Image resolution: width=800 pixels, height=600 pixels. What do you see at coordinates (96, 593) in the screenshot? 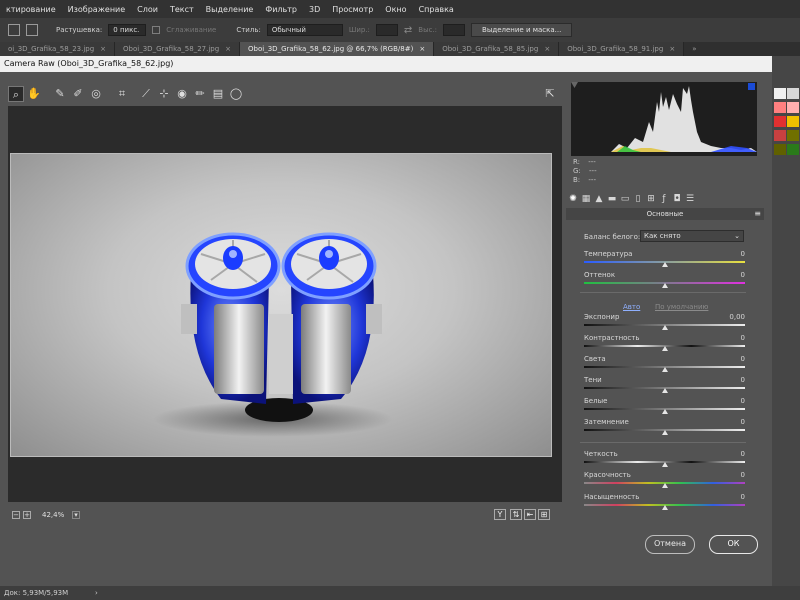
I see `status-arrow-icon: ›` at bounding box center [96, 593].